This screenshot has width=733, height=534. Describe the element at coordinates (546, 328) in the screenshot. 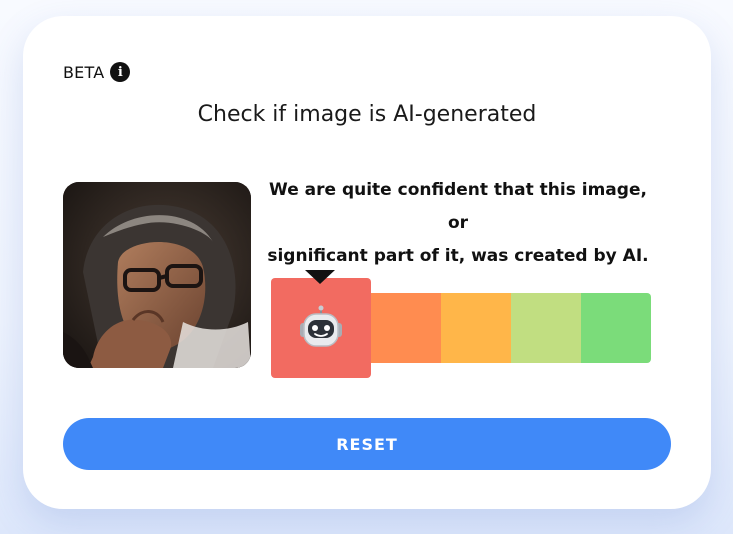

I see `meter-segment-likely-human` at that location.